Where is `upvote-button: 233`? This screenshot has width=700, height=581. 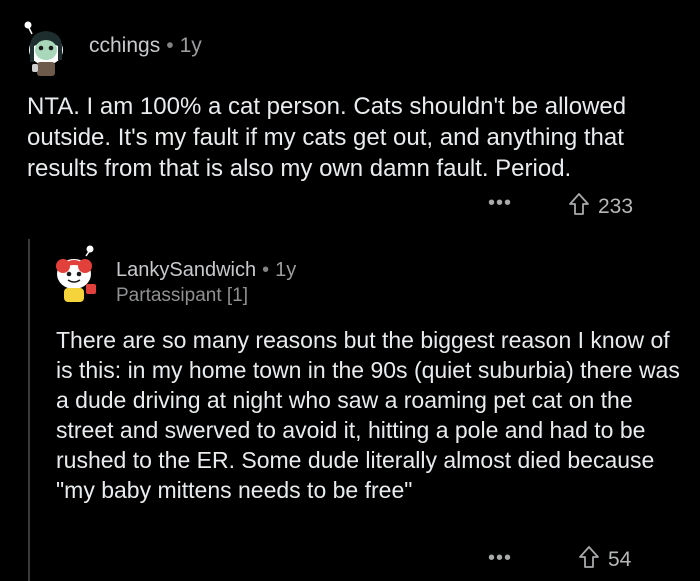
upvote-button: 233 is located at coordinates (600, 206).